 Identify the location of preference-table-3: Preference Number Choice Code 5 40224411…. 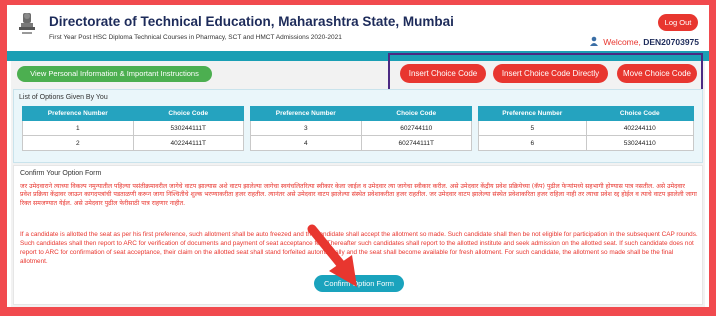
(586, 128).